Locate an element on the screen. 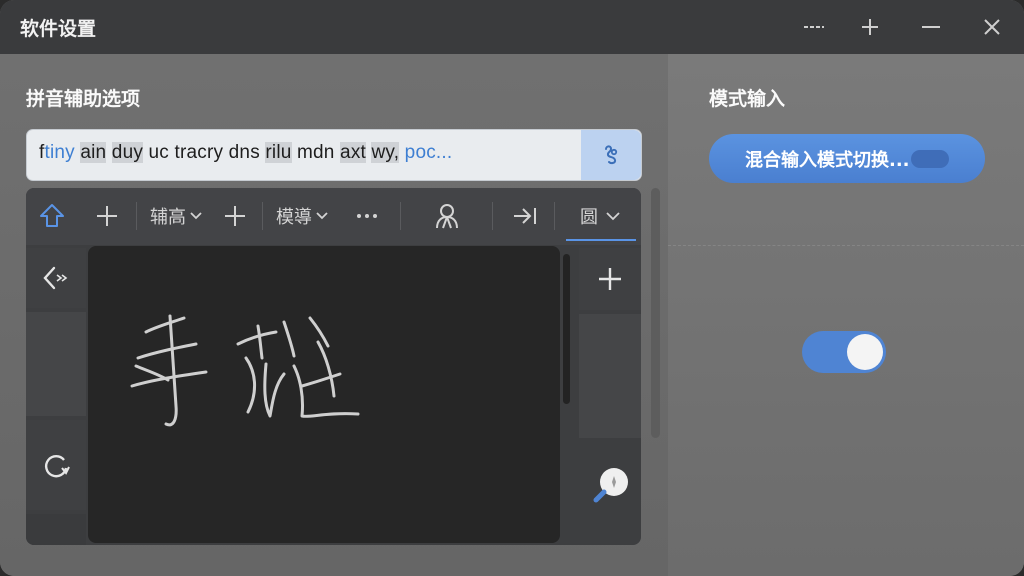 This screenshot has width=1024, height=576. arrow-right-icon is located at coordinates (525, 216).